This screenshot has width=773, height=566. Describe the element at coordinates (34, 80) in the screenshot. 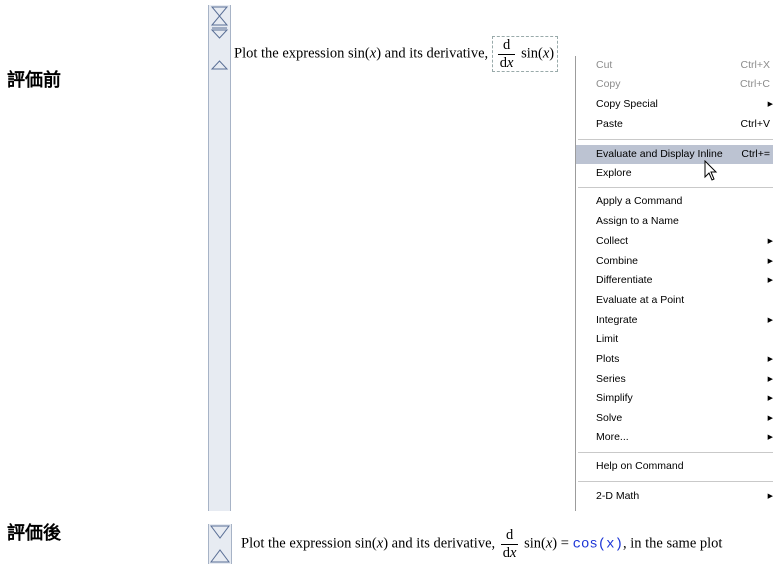

I see `before-evaluation-label: 評価前` at that location.